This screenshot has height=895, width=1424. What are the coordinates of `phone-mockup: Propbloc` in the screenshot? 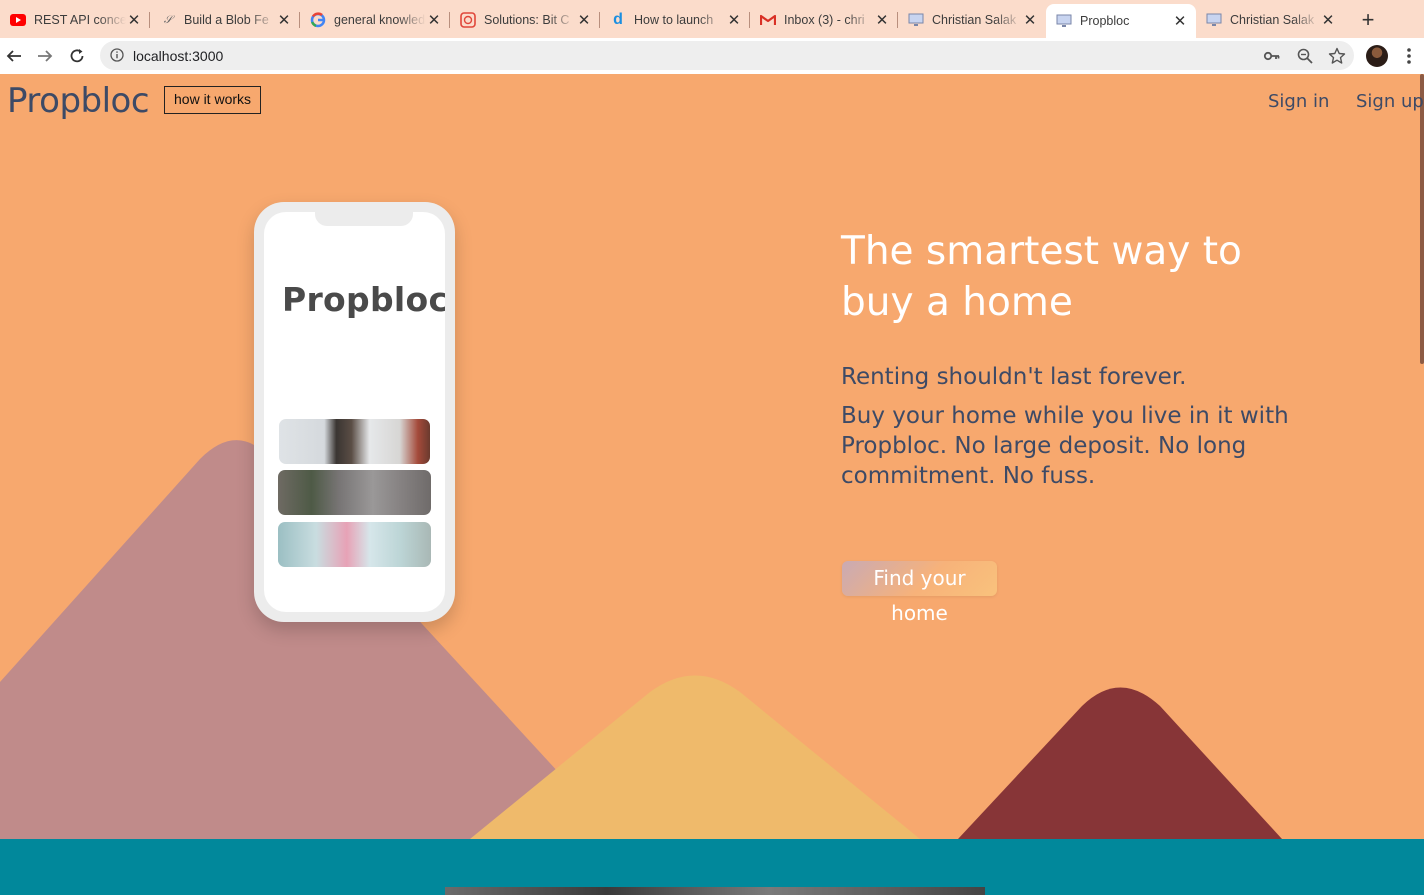 It's located at (354, 412).